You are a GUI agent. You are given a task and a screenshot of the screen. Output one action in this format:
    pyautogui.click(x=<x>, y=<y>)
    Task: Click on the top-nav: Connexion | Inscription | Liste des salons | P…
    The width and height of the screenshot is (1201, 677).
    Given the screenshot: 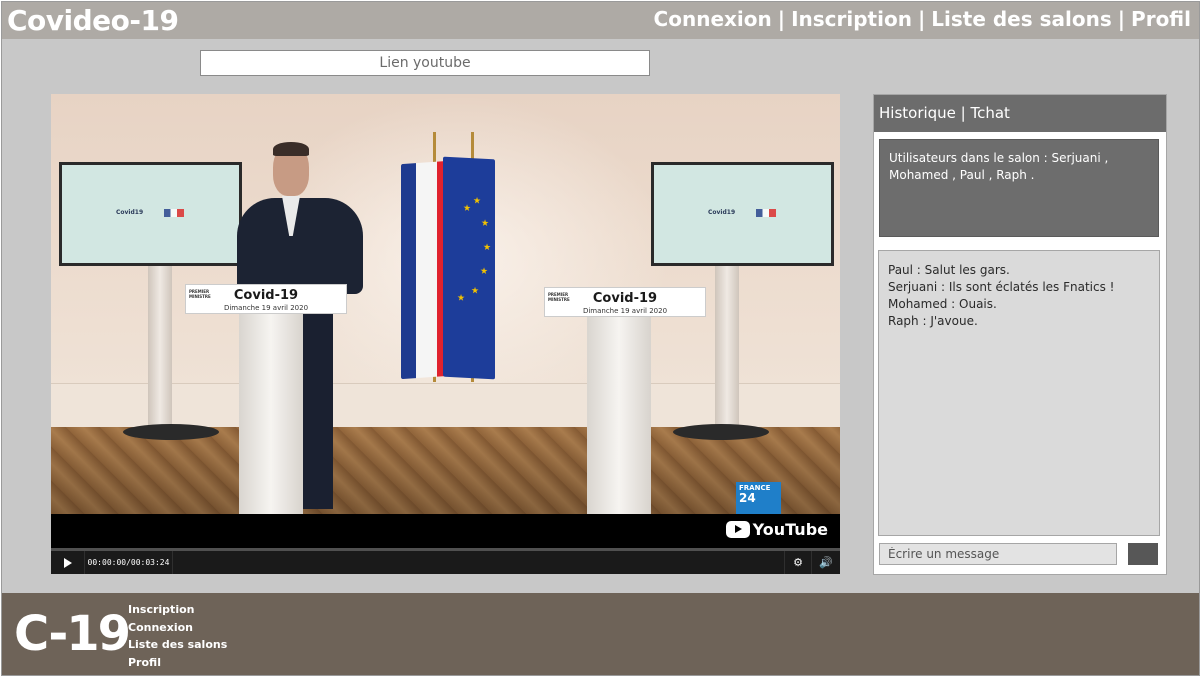 What is the action you would take?
    pyautogui.click(x=922, y=19)
    